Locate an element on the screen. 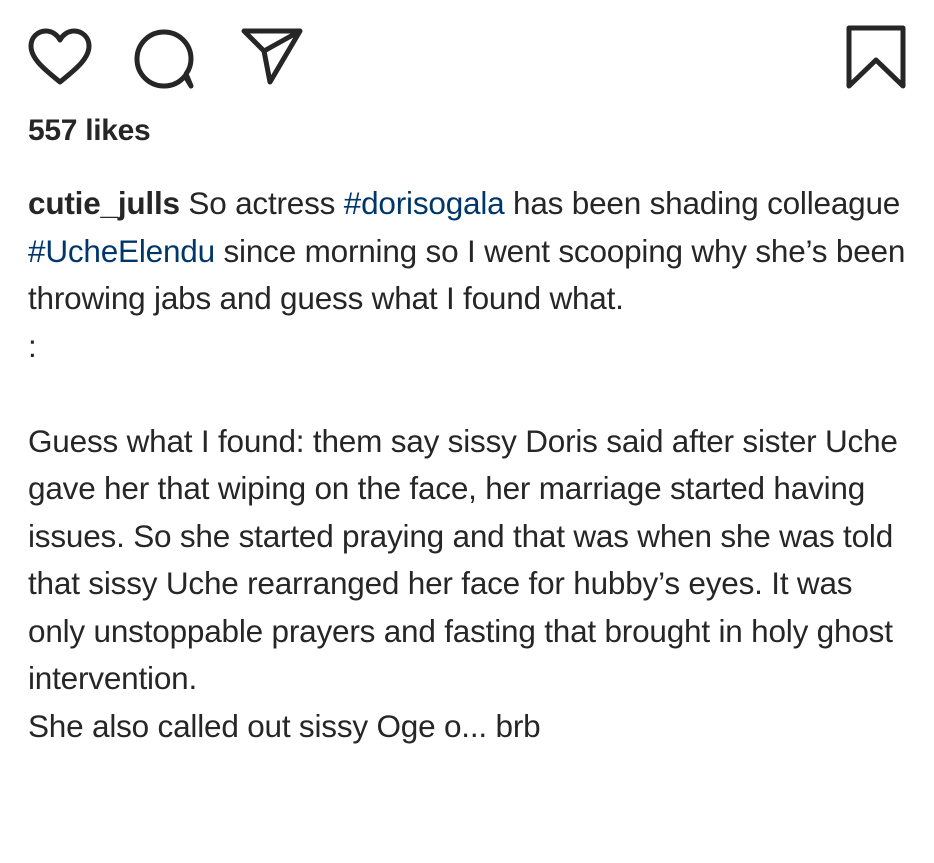 This screenshot has width=934, height=863. likes-count: 557 likes is located at coordinates (89, 131).